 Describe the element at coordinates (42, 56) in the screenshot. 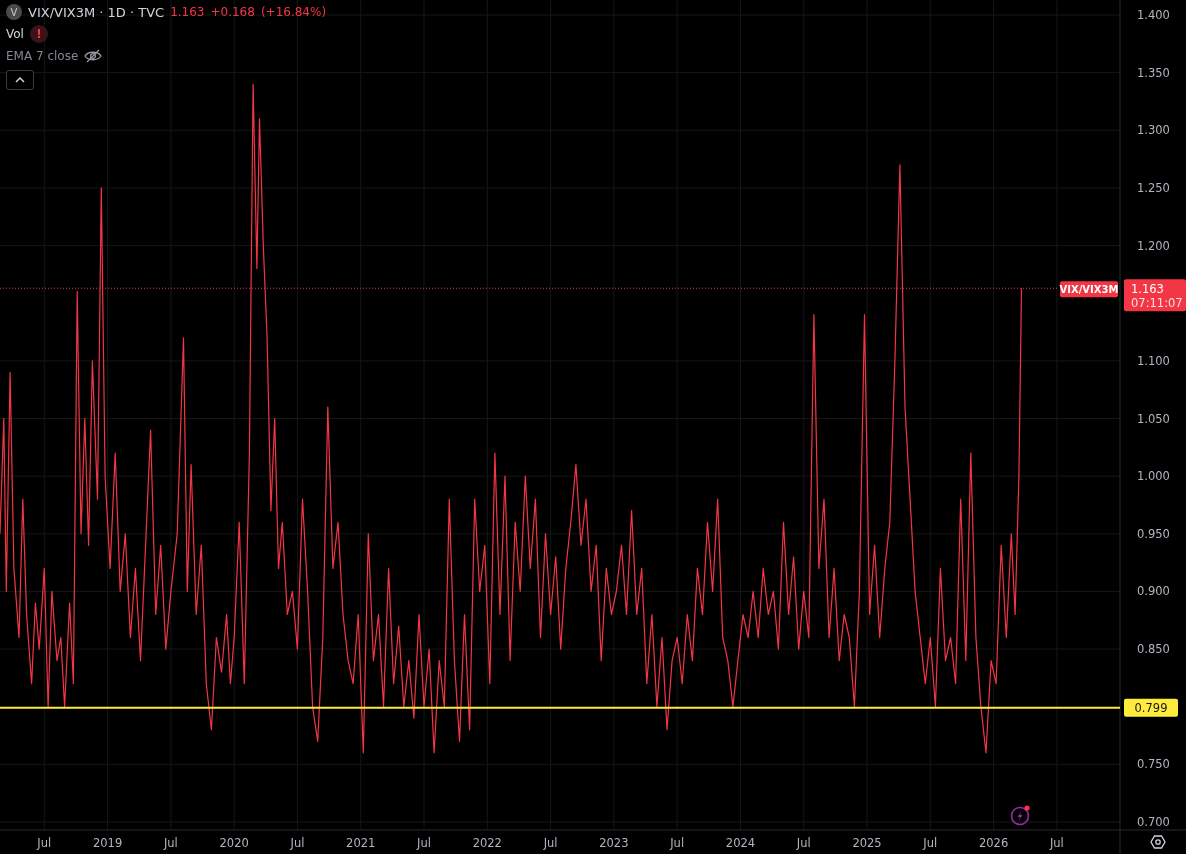

I see `indicator-label: EMA 7 close` at that location.